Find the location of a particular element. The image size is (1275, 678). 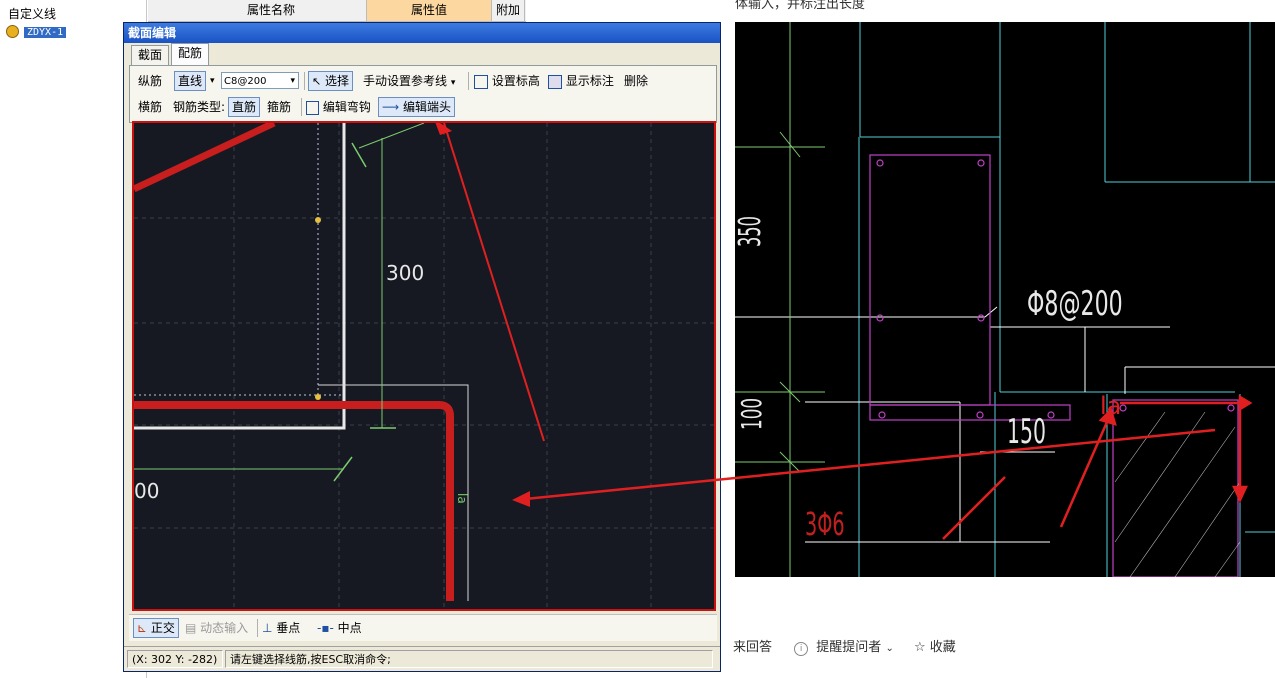

prop-col-extra: 附加 is located at coordinates (508, 10).